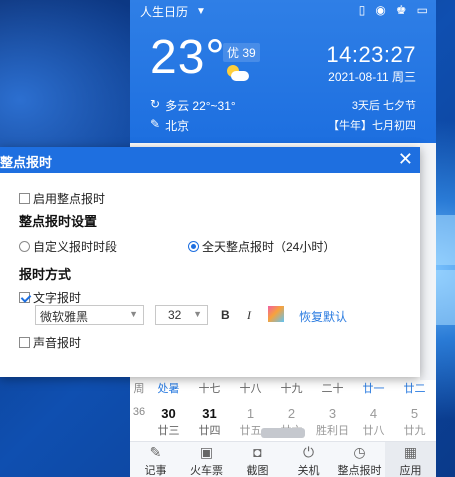 The image size is (455, 477). Describe the element at coordinates (372, 126) in the screenshot. I see `lunar-date: 【牛年】七月初四` at that location.